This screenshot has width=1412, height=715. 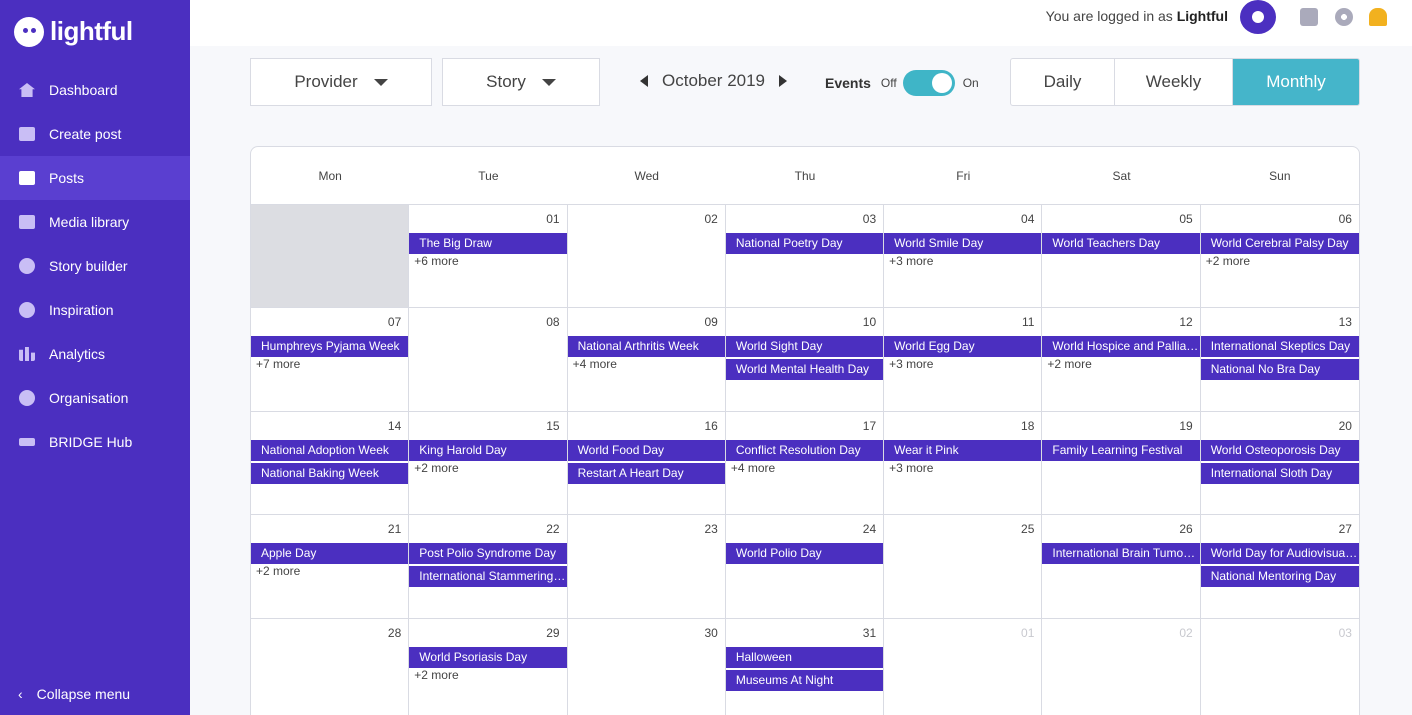 I want to click on event-chip: International Skeptics Day, so click(x=1279, y=346).